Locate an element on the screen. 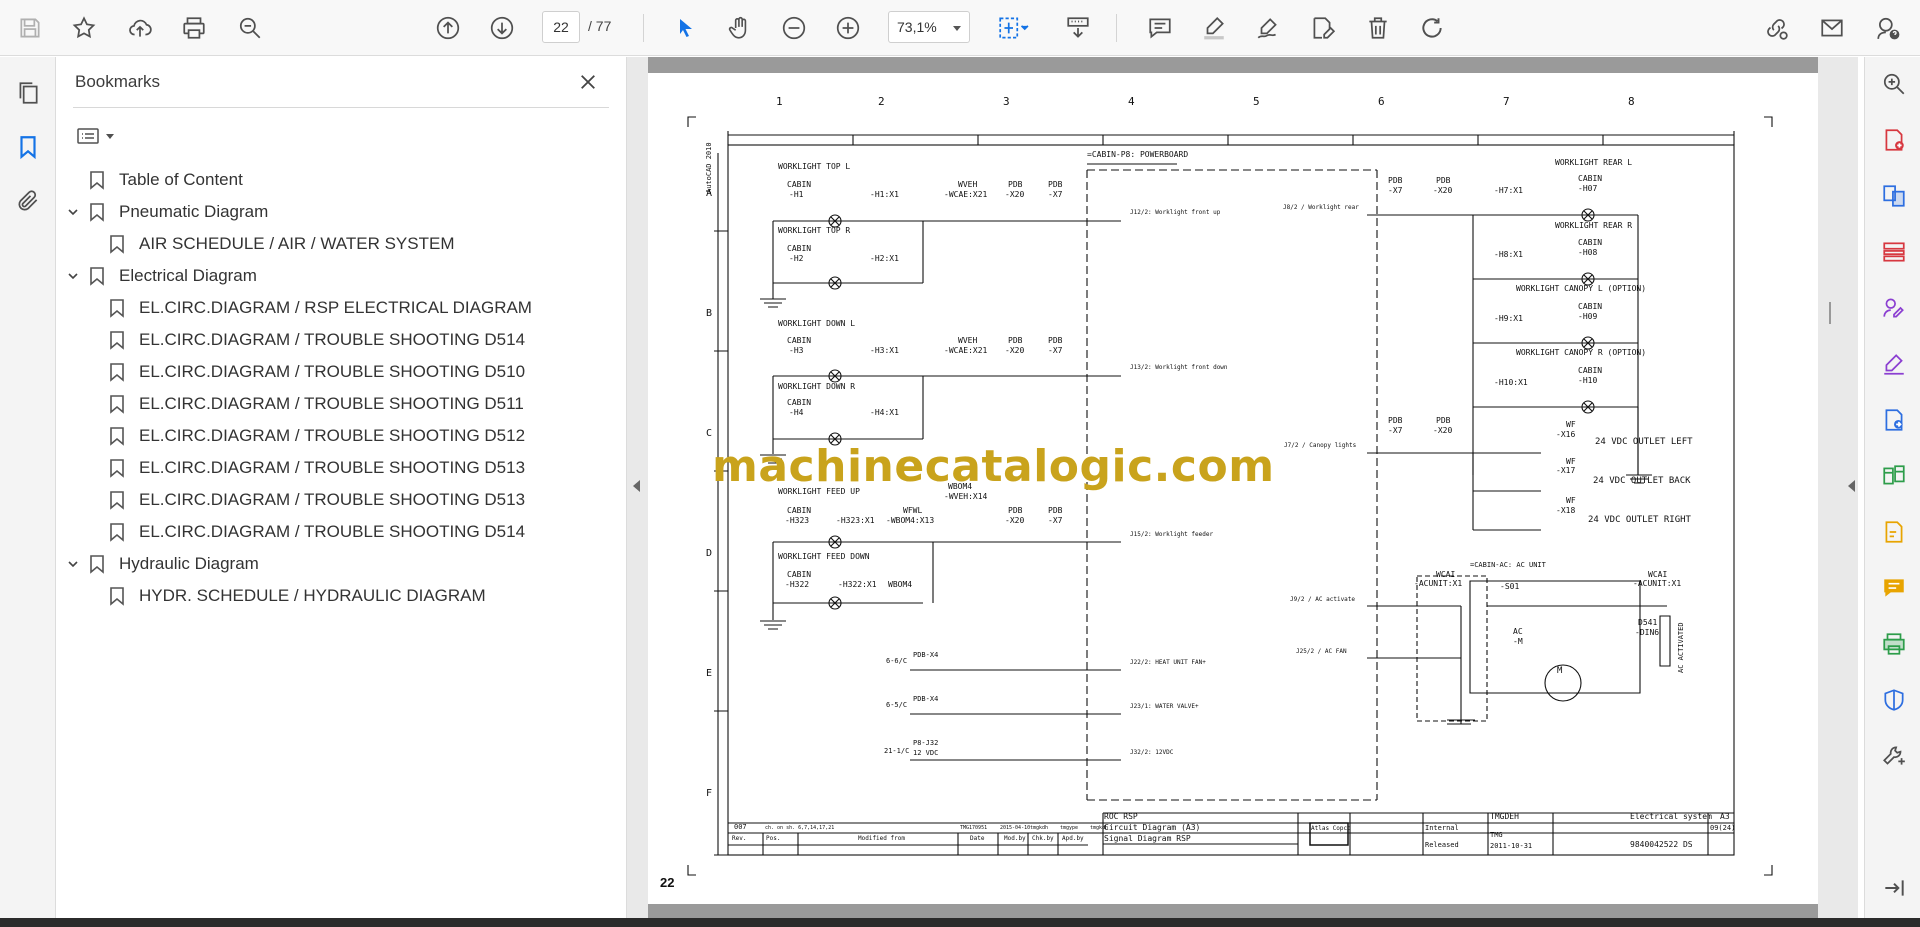 The image size is (1920, 927). bookmark-item: AIR SCHEDULE / AIR / WATER SYSTEM is located at coordinates (270, 244).